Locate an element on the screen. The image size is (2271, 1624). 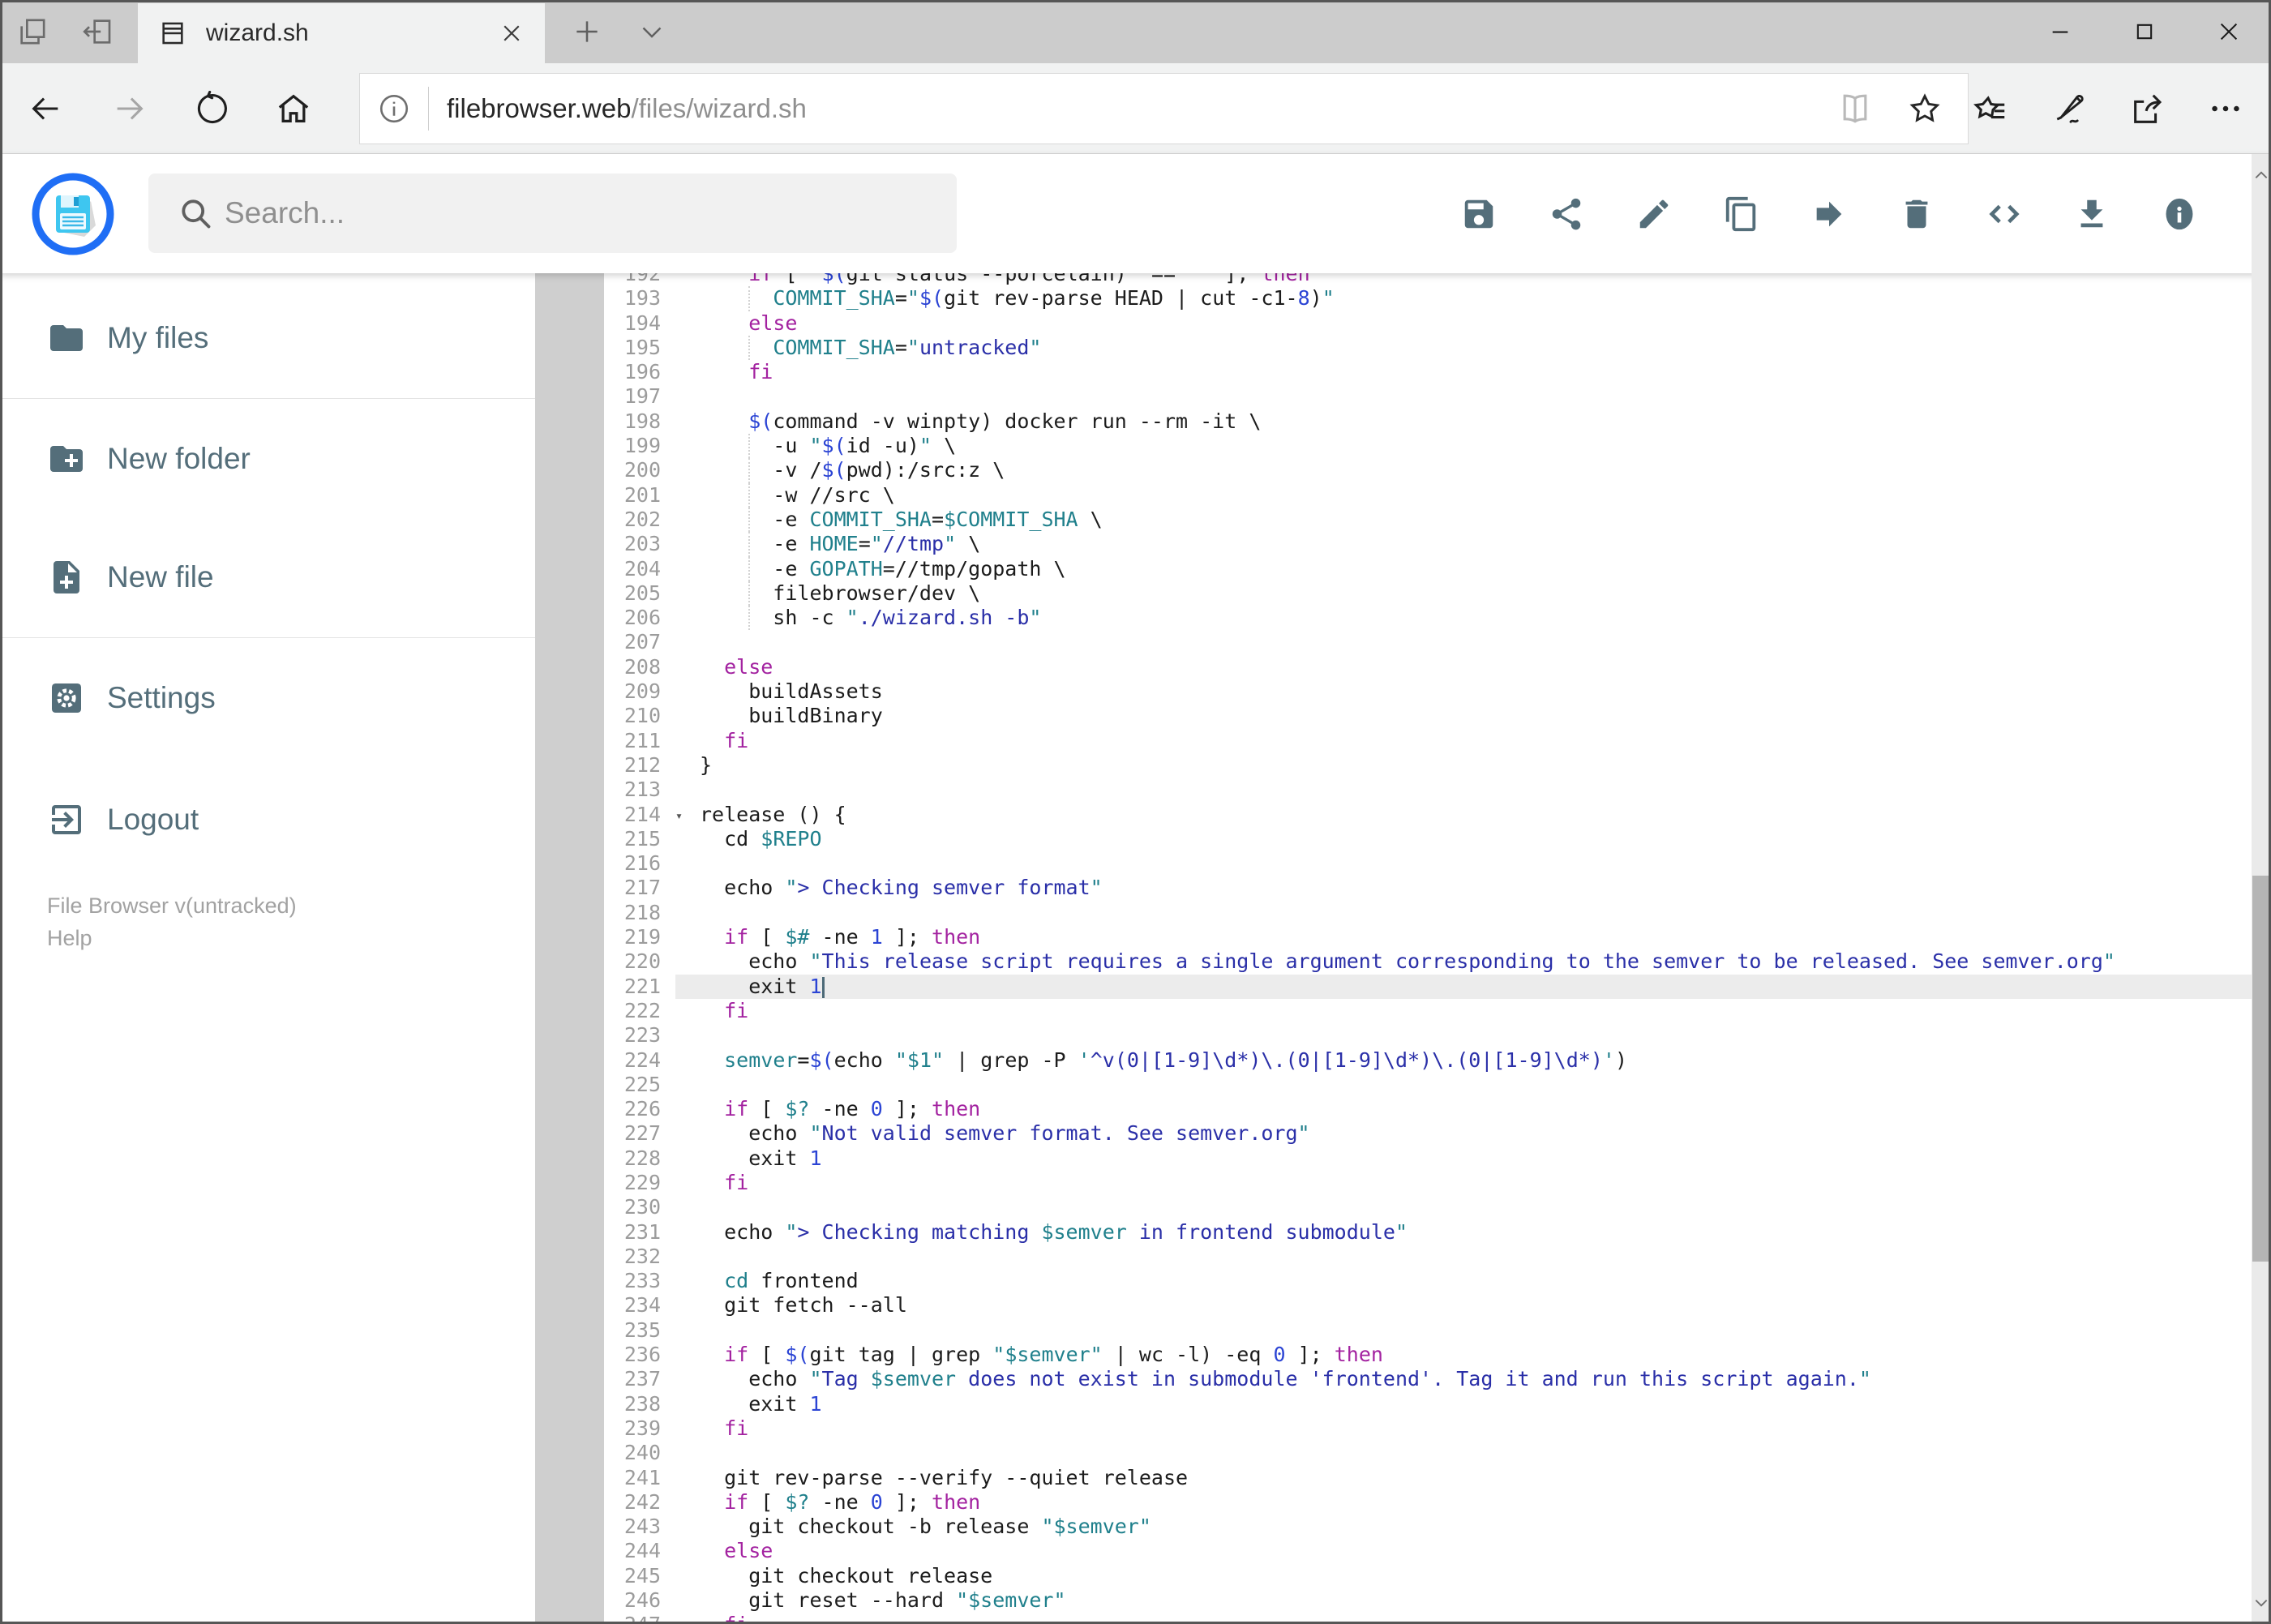
code-line: 217 echo "> Checking semver format" is located at coordinates (1428, 888).